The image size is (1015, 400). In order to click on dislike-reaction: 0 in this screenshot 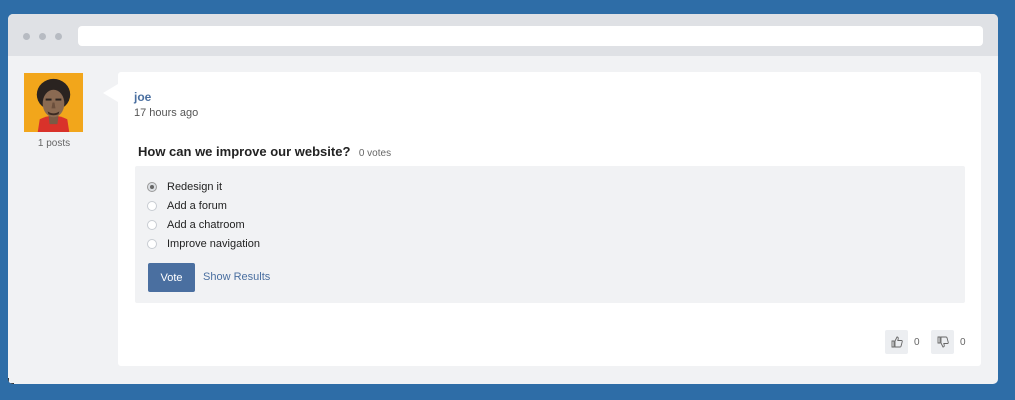, I will do `click(948, 342)`.